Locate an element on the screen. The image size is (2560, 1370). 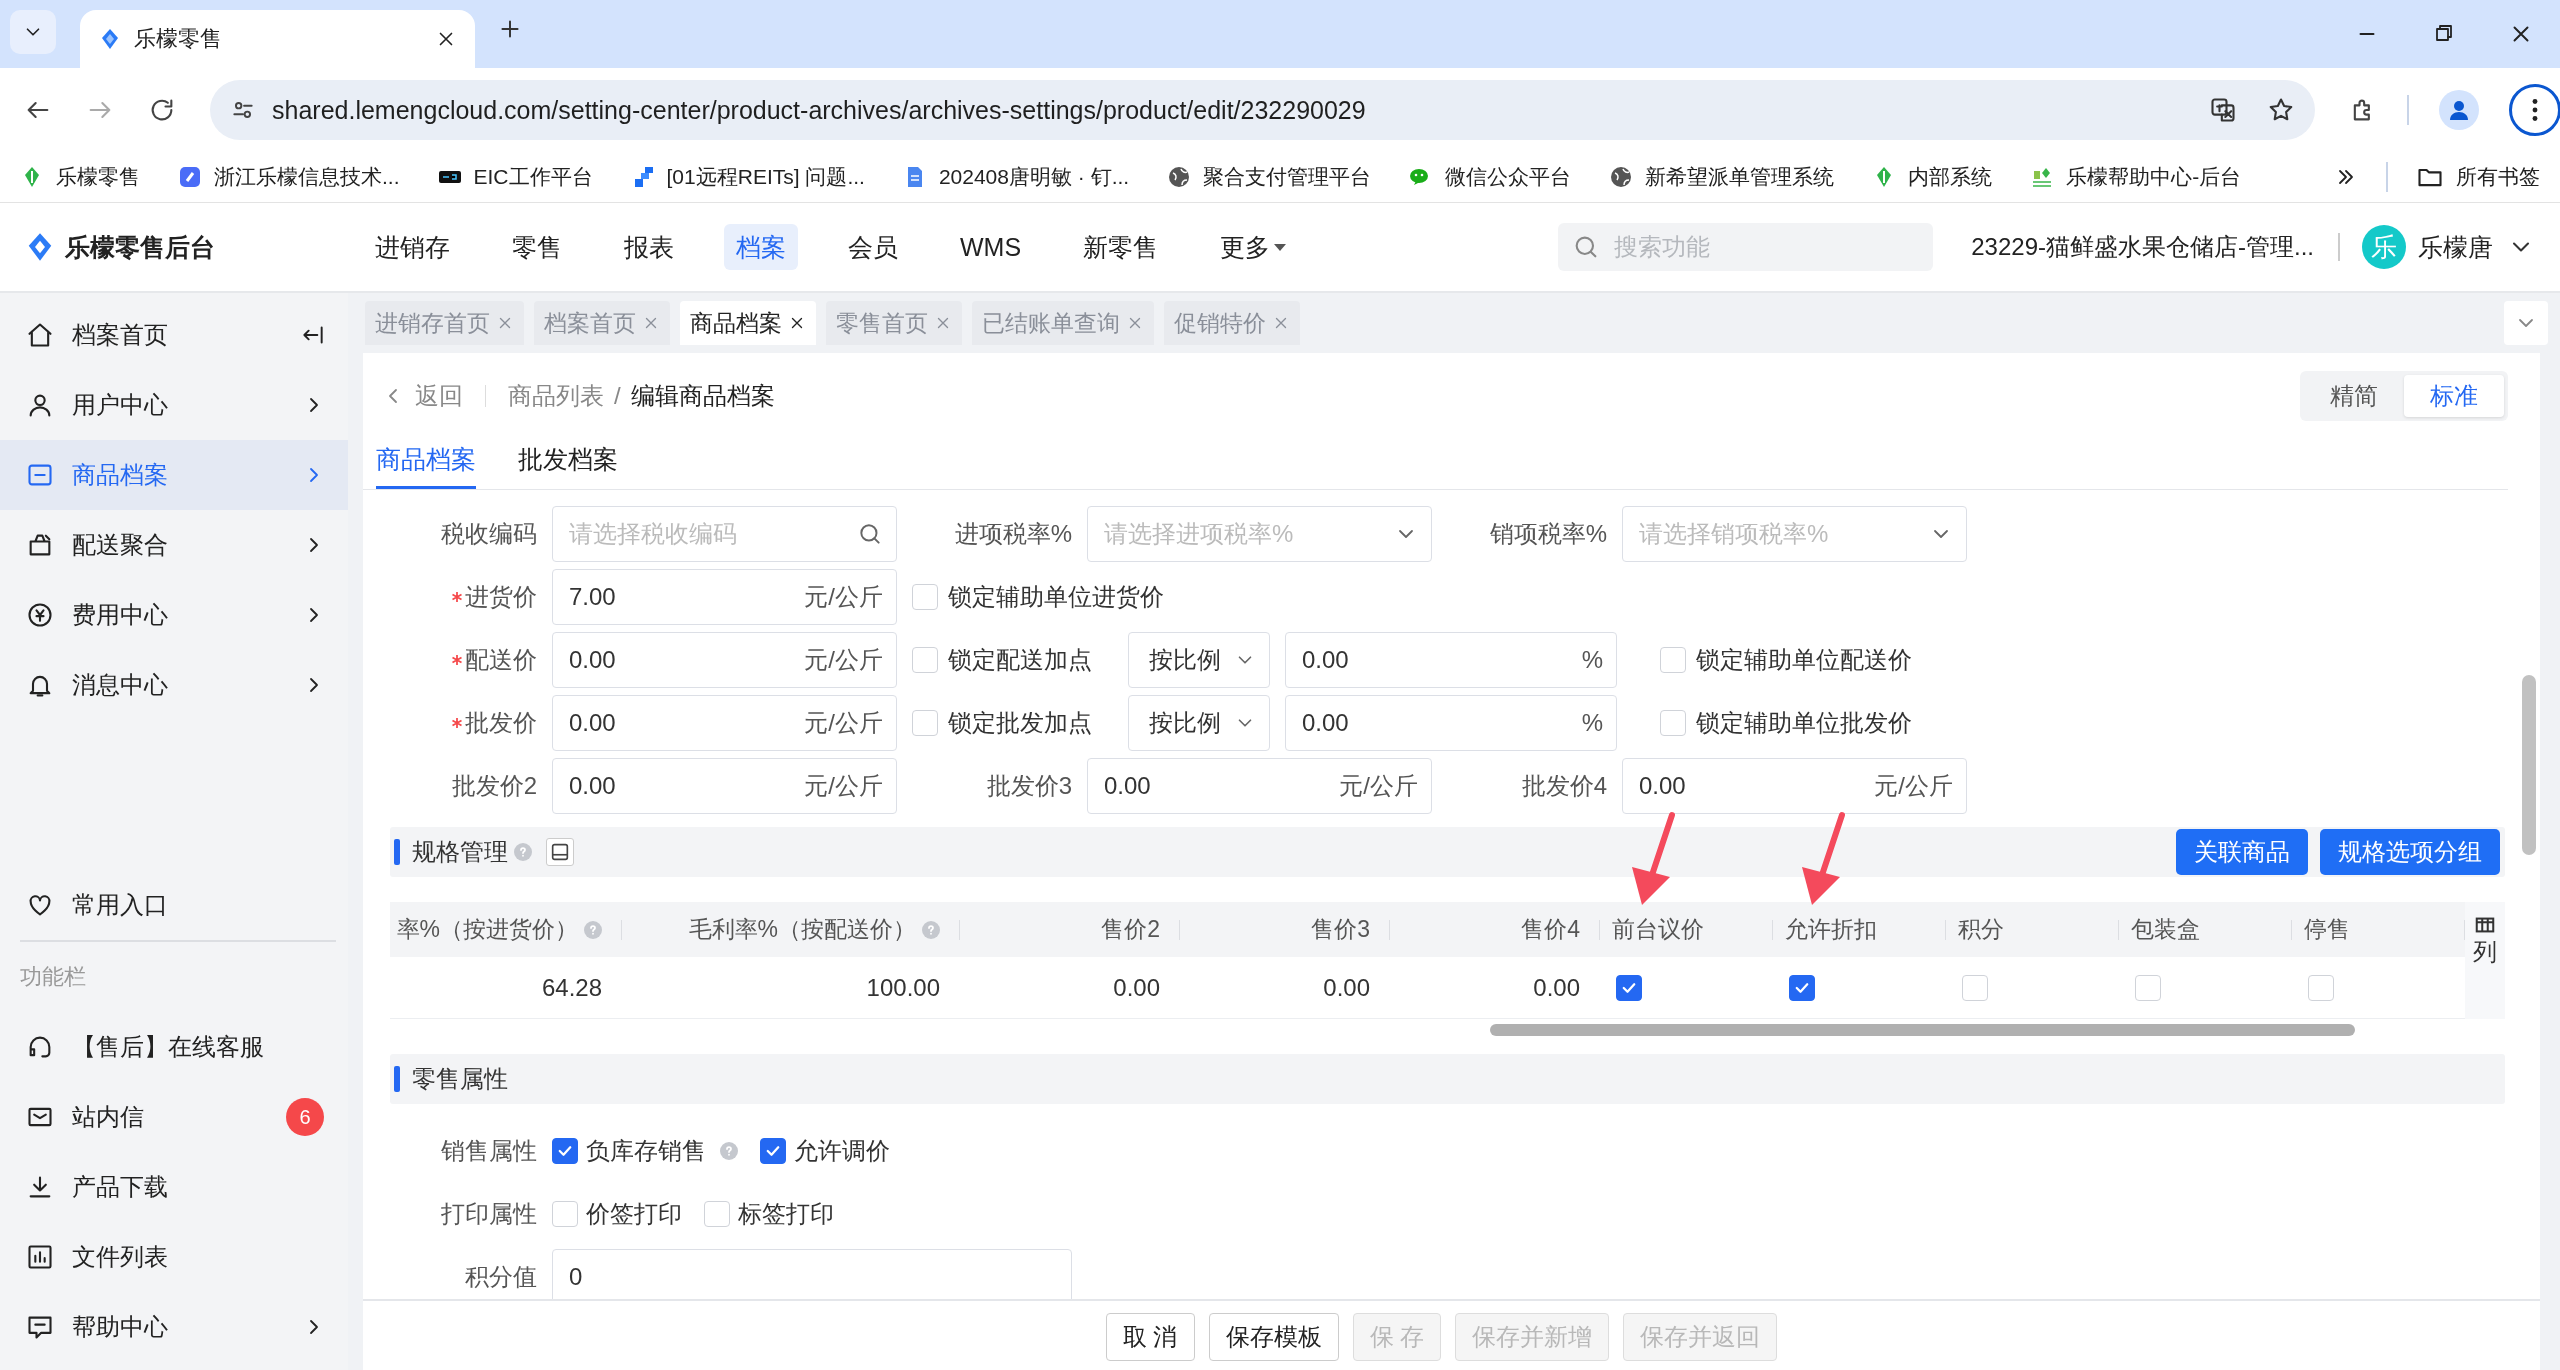
sidebar-item: 用户中心 is located at coordinates (174, 405).